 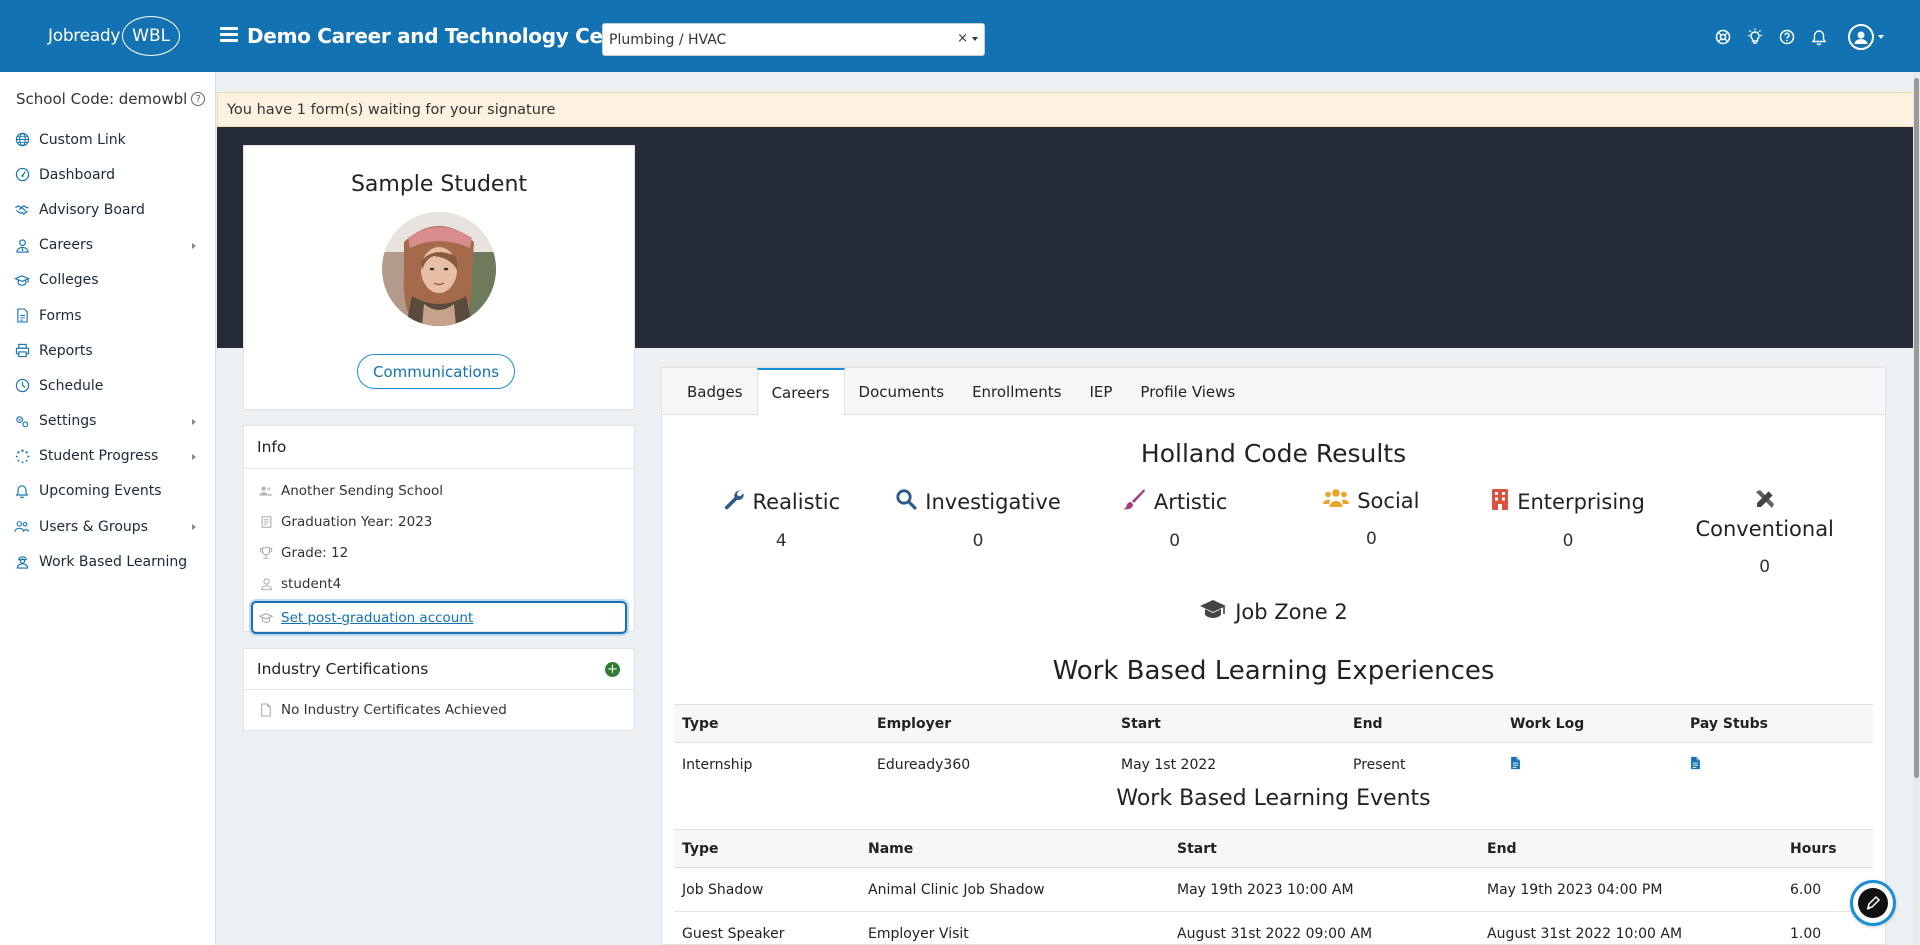 I want to click on calendar-icon, so click(x=266, y=522).